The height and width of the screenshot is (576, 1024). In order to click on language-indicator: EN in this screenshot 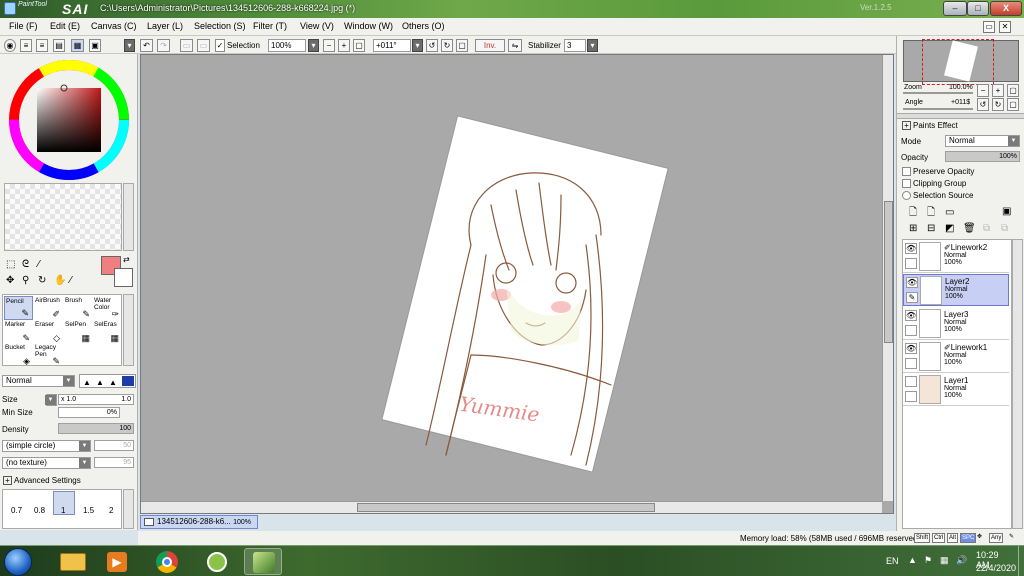, I will do `click(892, 561)`.